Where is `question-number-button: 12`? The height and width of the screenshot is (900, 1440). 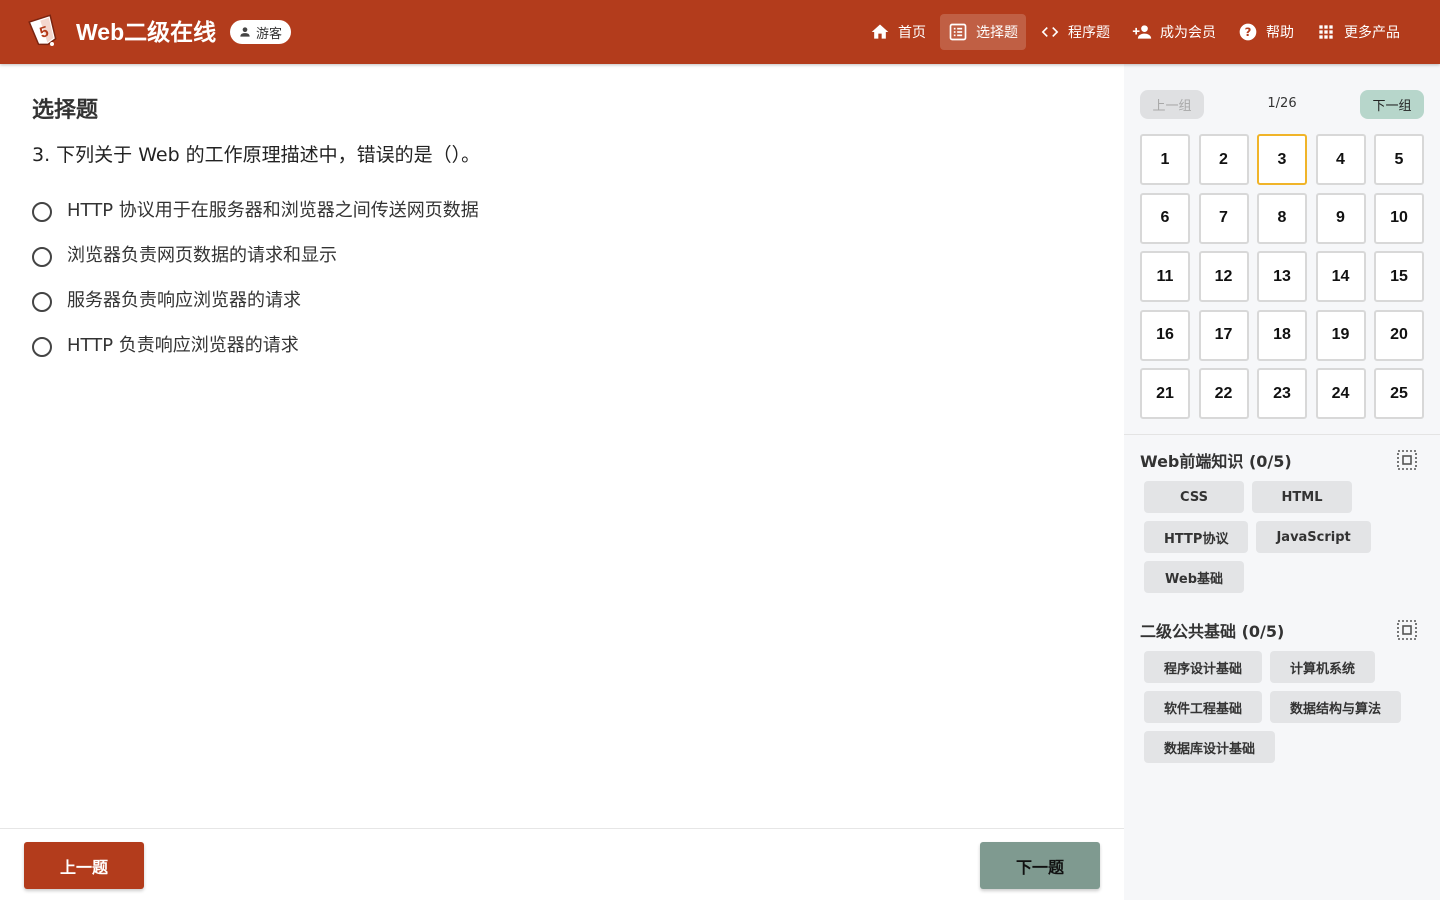
question-number-button: 12 is located at coordinates (1223, 276).